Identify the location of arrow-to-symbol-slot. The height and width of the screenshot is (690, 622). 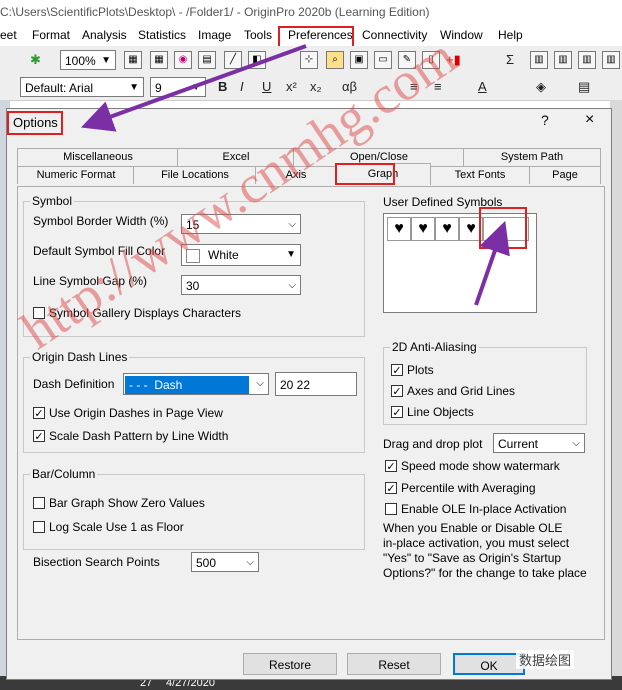
(492, 263).